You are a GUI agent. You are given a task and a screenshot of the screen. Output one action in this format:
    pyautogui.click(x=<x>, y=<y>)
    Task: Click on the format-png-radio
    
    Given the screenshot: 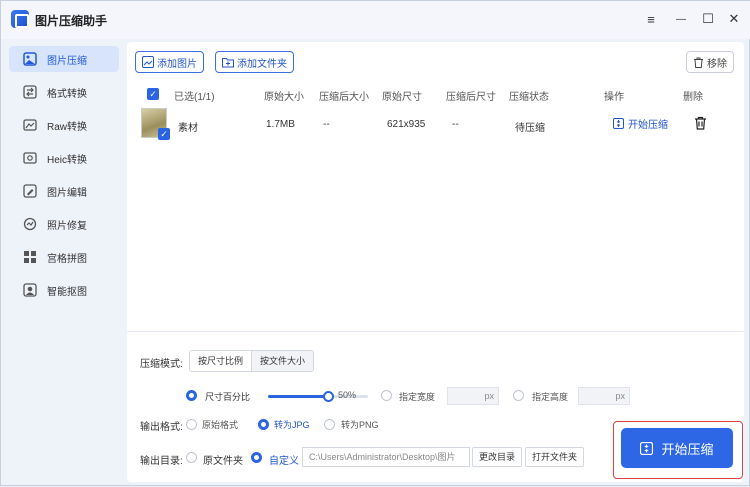 What is the action you would take?
    pyautogui.click(x=329, y=424)
    